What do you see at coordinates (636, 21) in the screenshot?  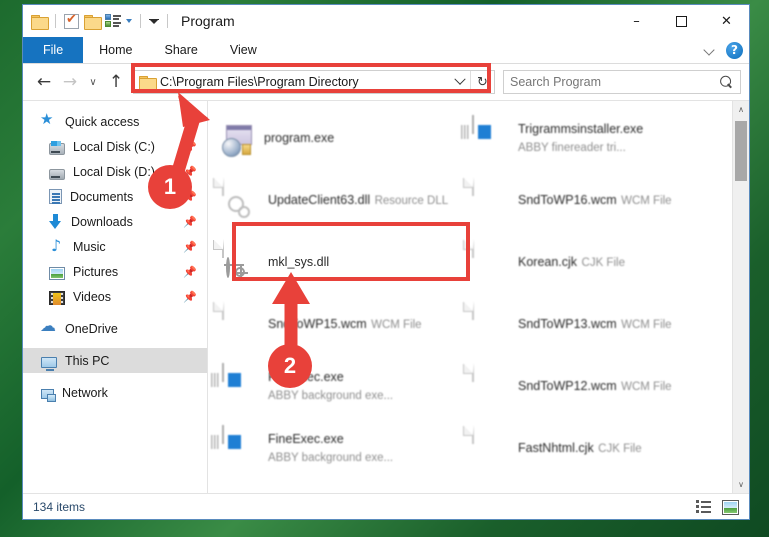 I see `minimize-button: –` at bounding box center [636, 21].